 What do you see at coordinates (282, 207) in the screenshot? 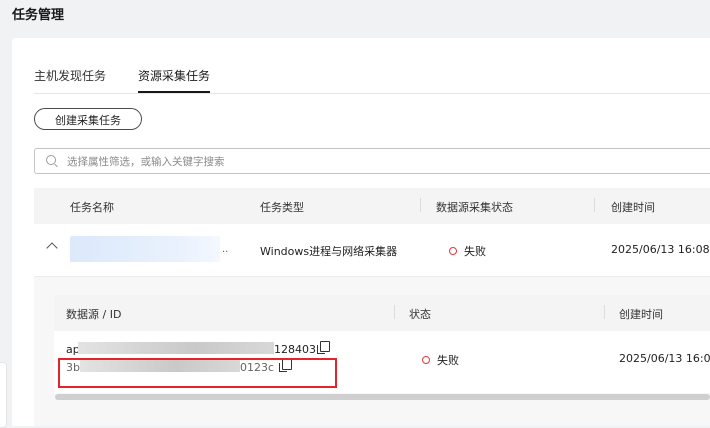
I see `col-task-type: 任务类型` at bounding box center [282, 207].